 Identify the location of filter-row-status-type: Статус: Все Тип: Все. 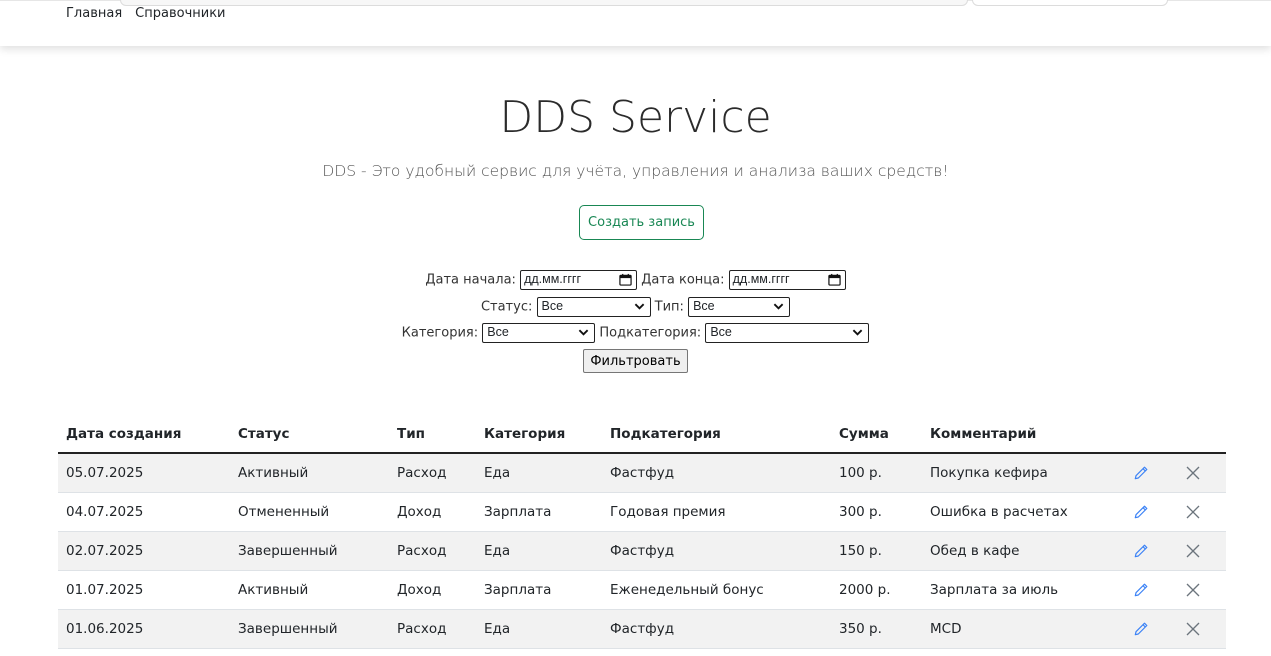
(635, 307).